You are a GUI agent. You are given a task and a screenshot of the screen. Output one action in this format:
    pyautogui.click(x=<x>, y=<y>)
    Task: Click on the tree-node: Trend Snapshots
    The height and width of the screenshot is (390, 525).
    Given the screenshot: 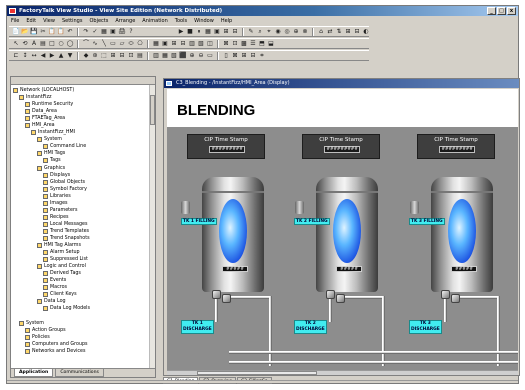 What is the action you would take?
    pyautogui.click(x=81, y=238)
    